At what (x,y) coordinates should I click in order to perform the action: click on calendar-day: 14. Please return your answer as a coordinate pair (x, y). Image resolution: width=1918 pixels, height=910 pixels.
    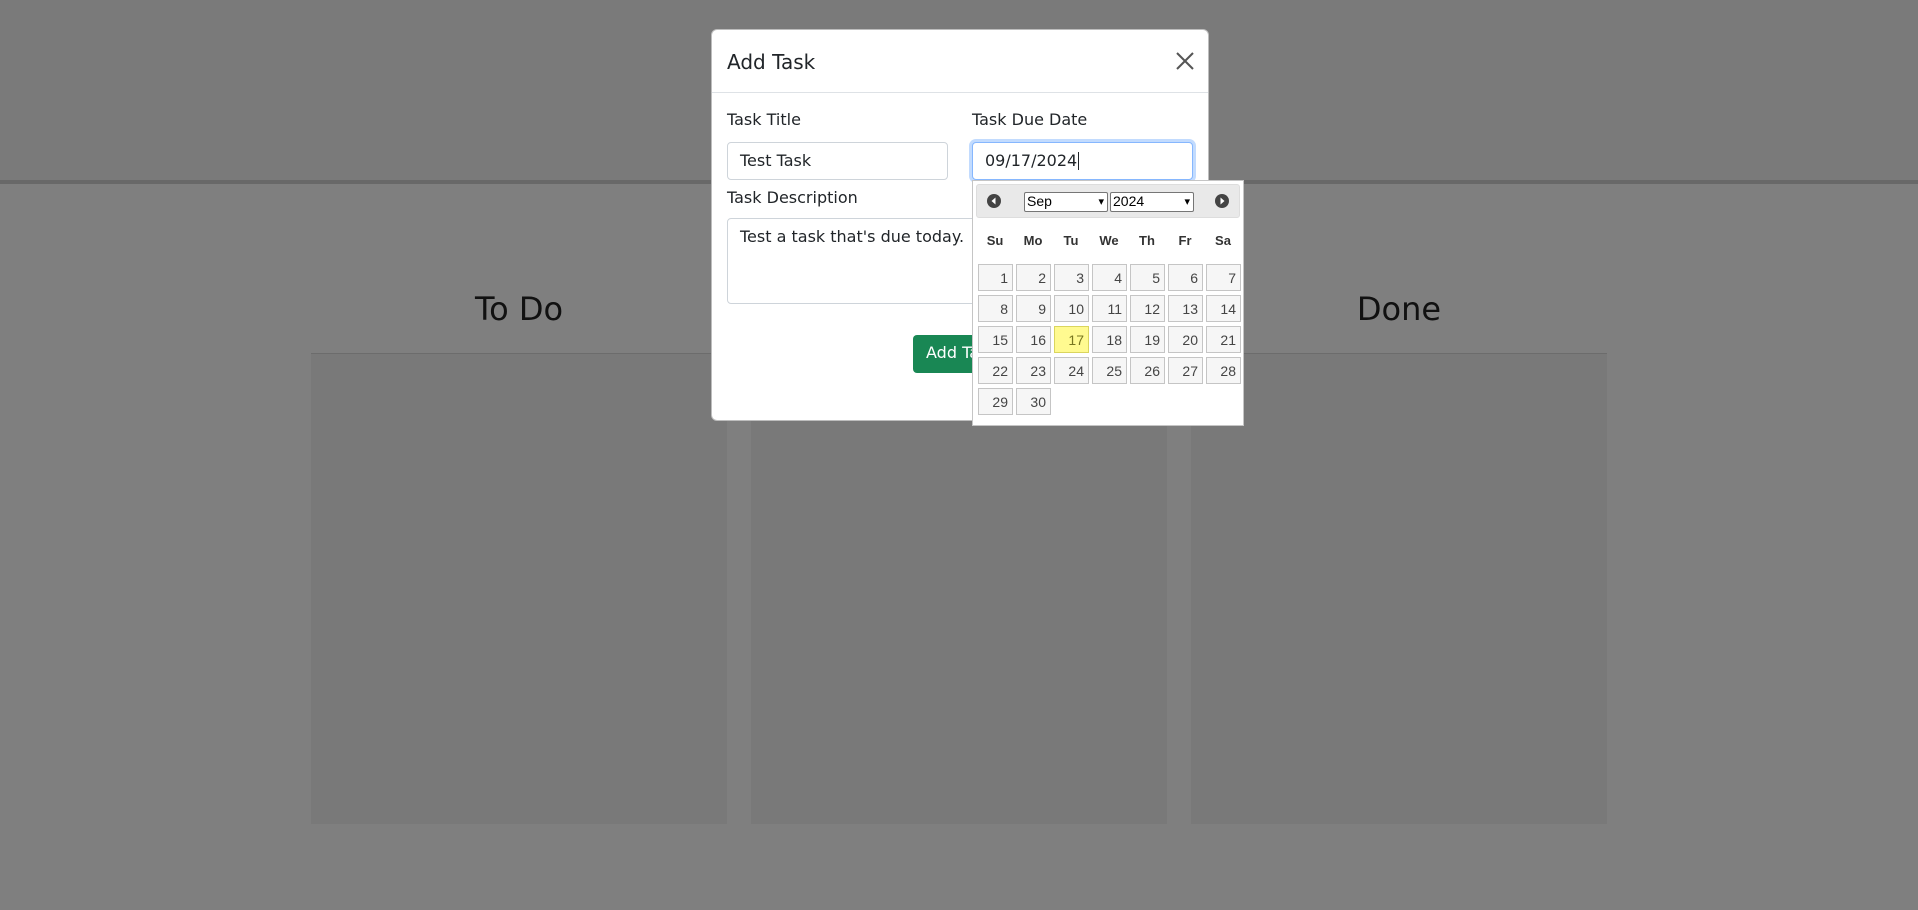
    Looking at the image, I should click on (1223, 308).